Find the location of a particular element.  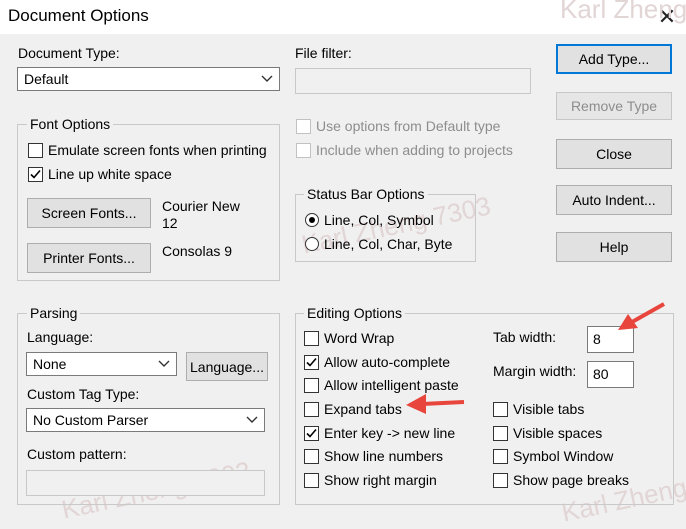

close-button: Close is located at coordinates (614, 154).